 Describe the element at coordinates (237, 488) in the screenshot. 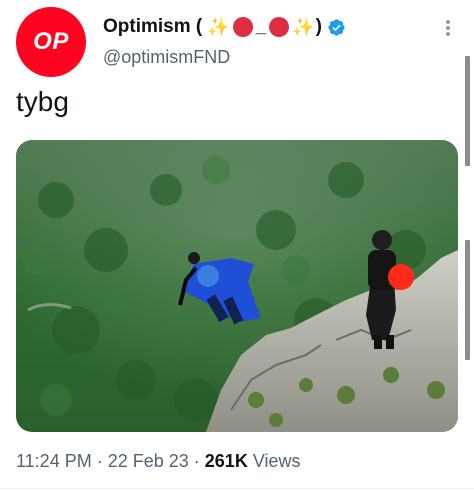

I see `divider` at that location.